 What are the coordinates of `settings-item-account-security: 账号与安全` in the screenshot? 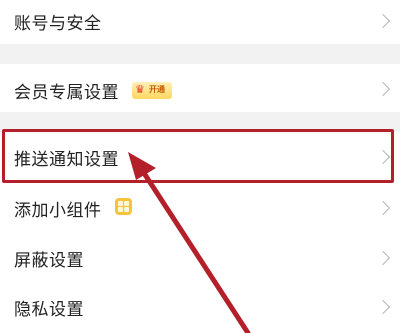 It's located at (200, 22).